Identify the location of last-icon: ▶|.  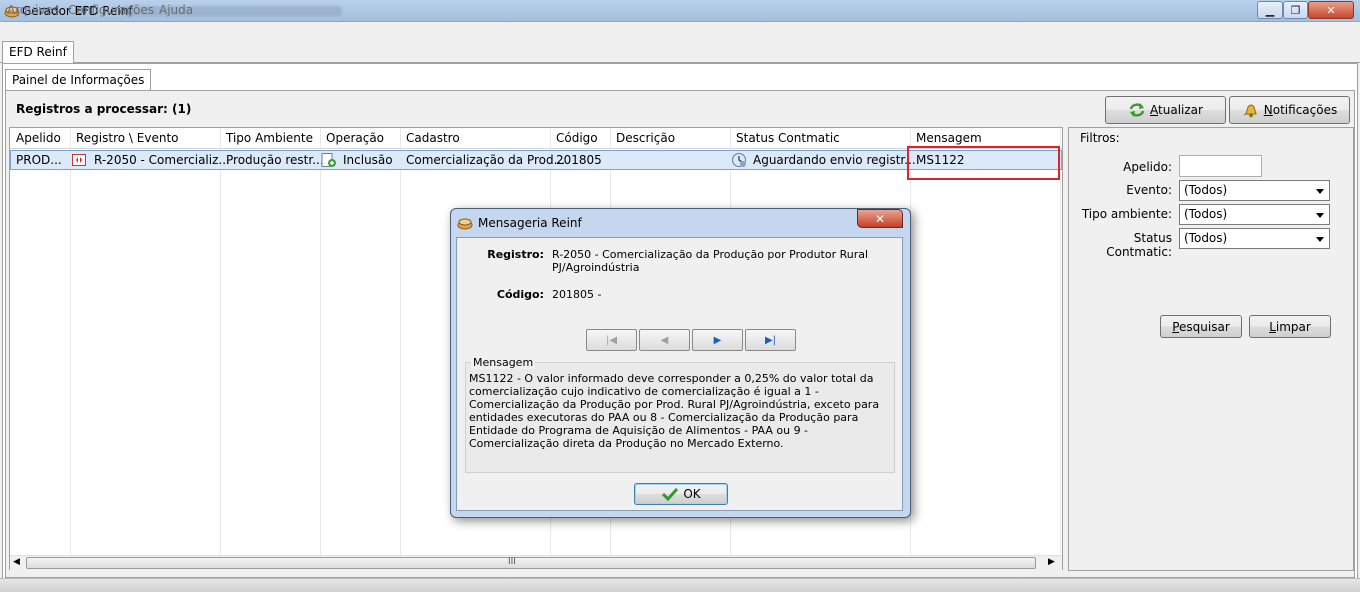
(770, 340).